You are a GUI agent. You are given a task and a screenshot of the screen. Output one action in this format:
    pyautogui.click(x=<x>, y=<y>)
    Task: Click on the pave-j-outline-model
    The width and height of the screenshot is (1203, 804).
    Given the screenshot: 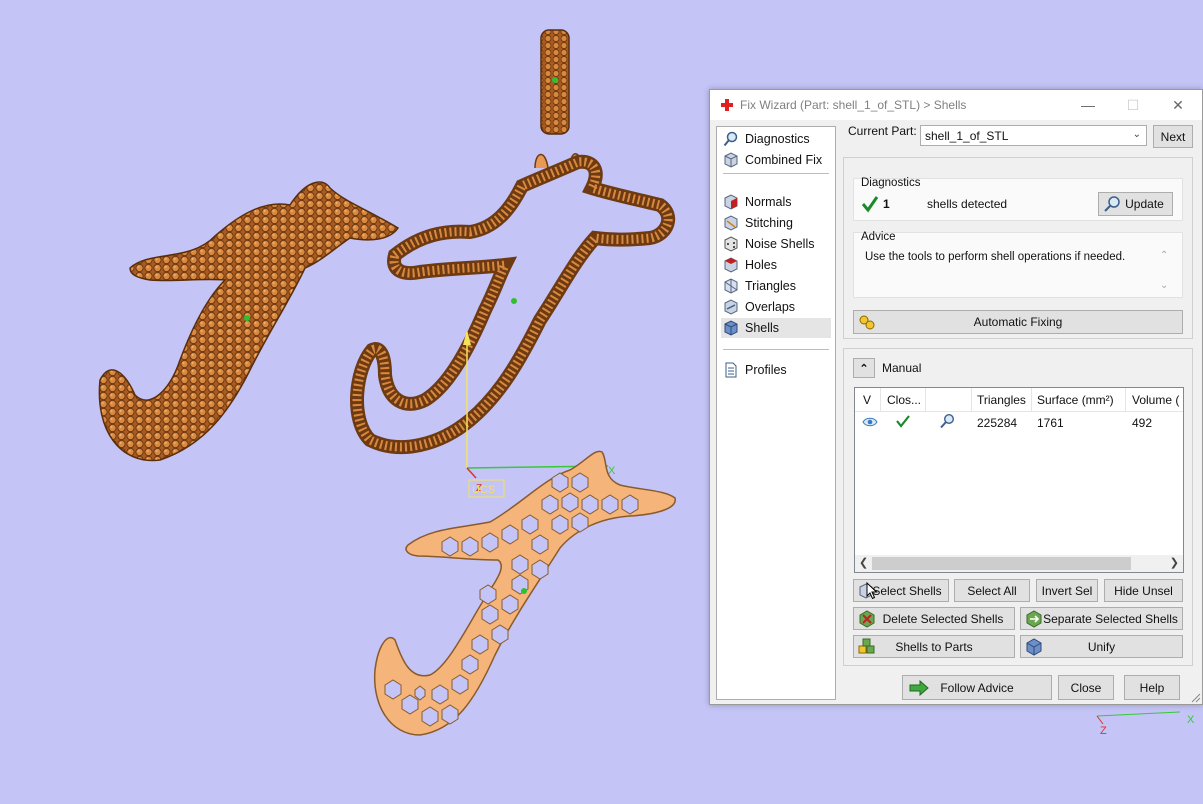 What is the action you would take?
    pyautogui.click(x=513, y=241)
    